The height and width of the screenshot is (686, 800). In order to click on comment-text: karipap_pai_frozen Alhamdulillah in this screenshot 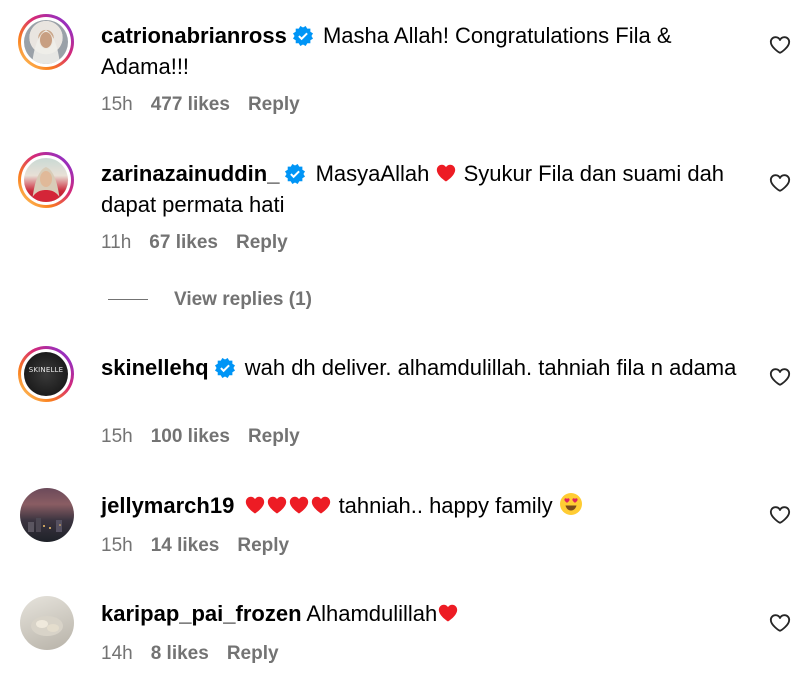, I will do `click(421, 613)`.